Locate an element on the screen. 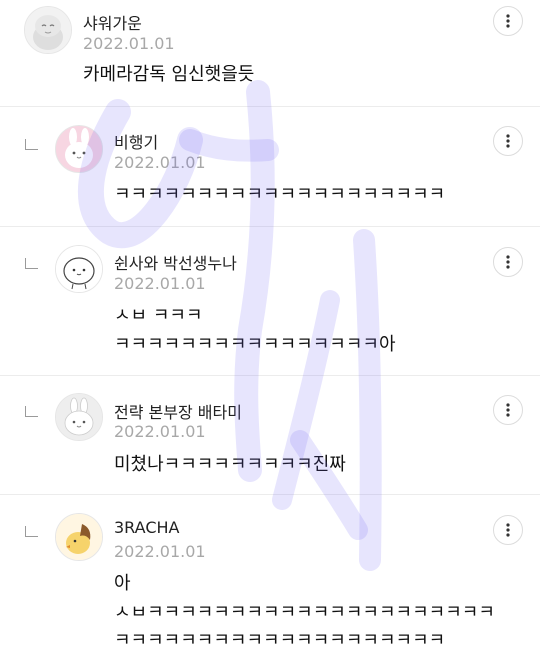  comment-author: 쉰사와 박선생누나 is located at coordinates (175, 262).